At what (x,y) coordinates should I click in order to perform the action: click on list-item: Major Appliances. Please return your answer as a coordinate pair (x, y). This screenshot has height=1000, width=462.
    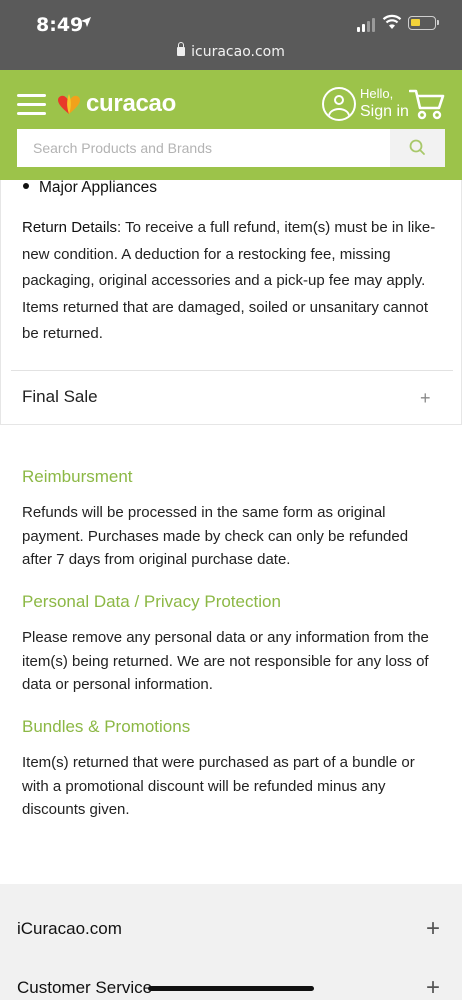
    Looking at the image, I should click on (90, 188).